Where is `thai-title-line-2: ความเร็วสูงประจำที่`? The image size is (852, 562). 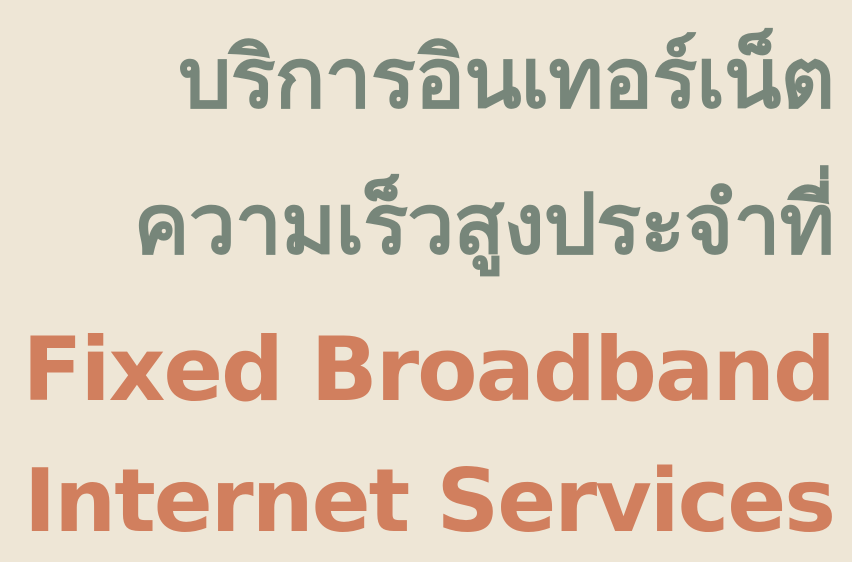
thai-title-line-2: ความเร็วสูงประจำที่ is located at coordinates (484, 224).